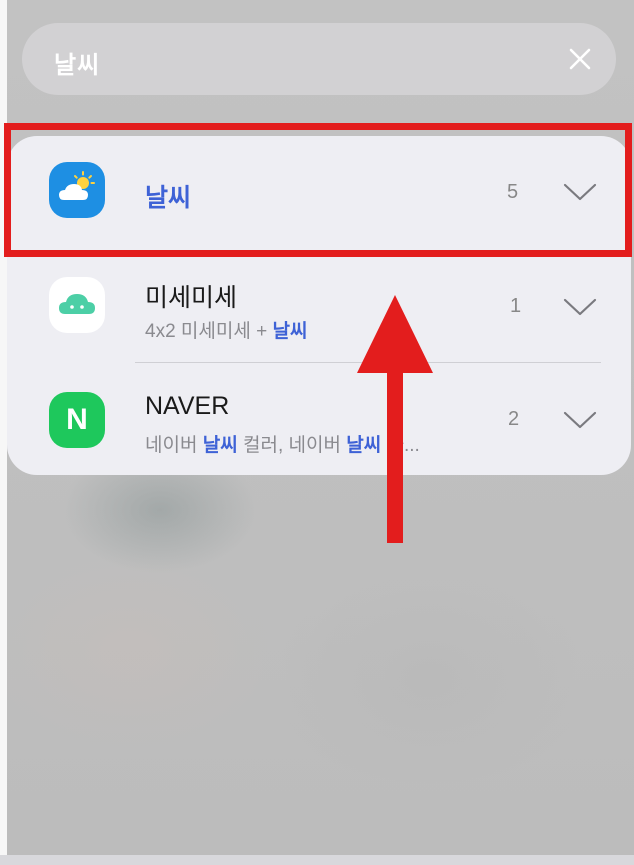 The width and height of the screenshot is (634, 865). What do you see at coordinates (77, 305) in the screenshot?
I see `mise-app-icon` at bounding box center [77, 305].